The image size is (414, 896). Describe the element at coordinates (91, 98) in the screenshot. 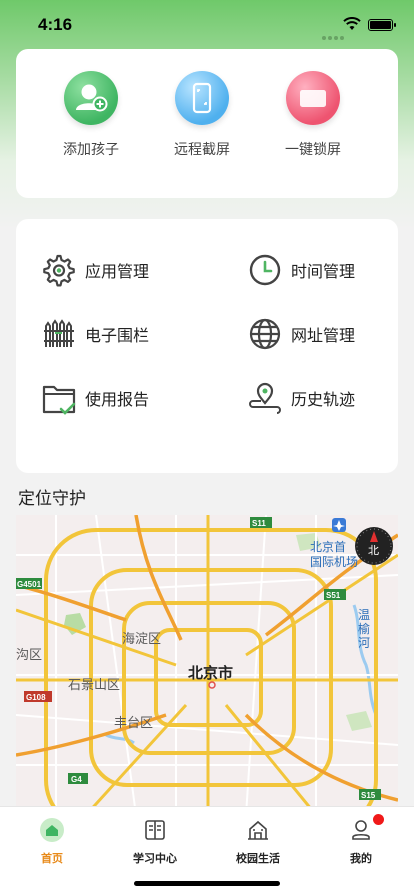

I see `add-child-icon` at that location.